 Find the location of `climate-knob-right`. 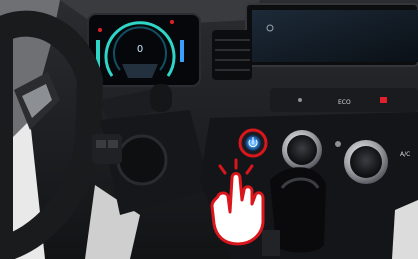

climate-knob-right is located at coordinates (366, 162).